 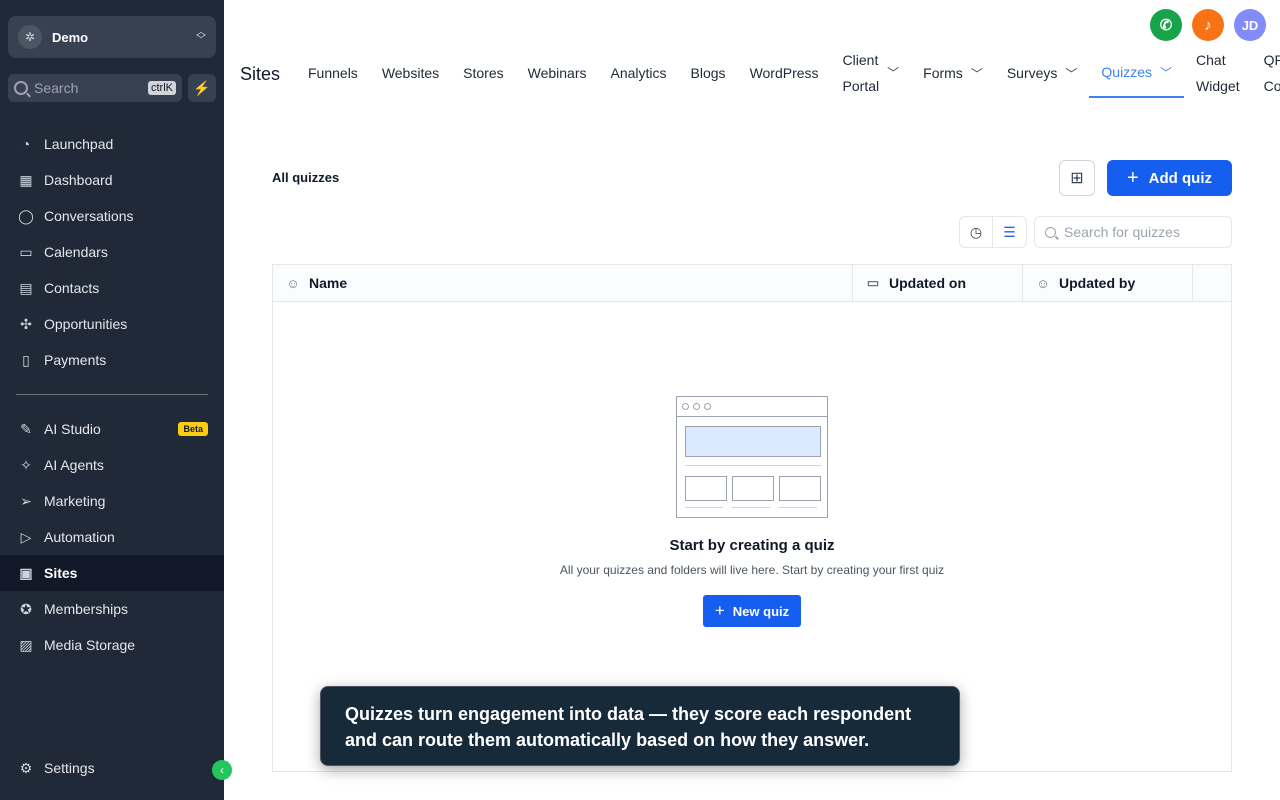 I want to click on list-view-button: ☰, so click(x=1010, y=232).